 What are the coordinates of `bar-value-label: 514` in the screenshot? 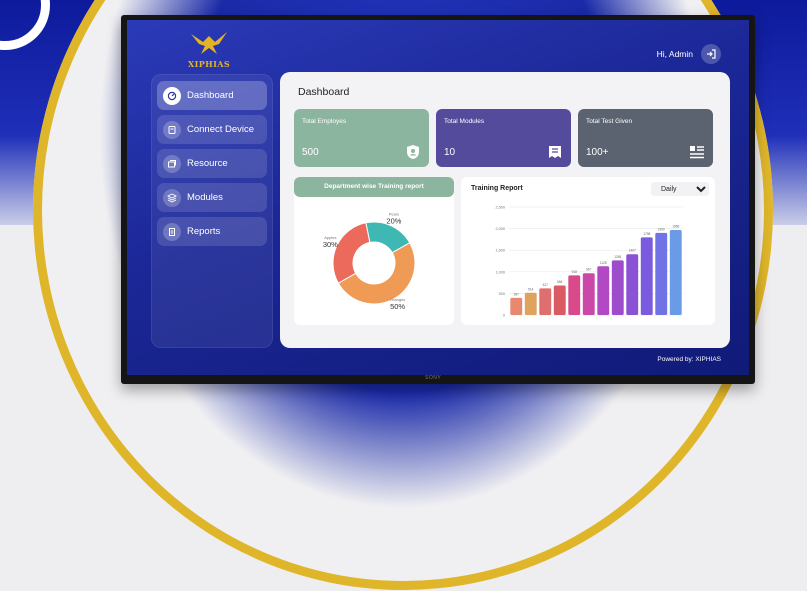 It's located at (531, 289).